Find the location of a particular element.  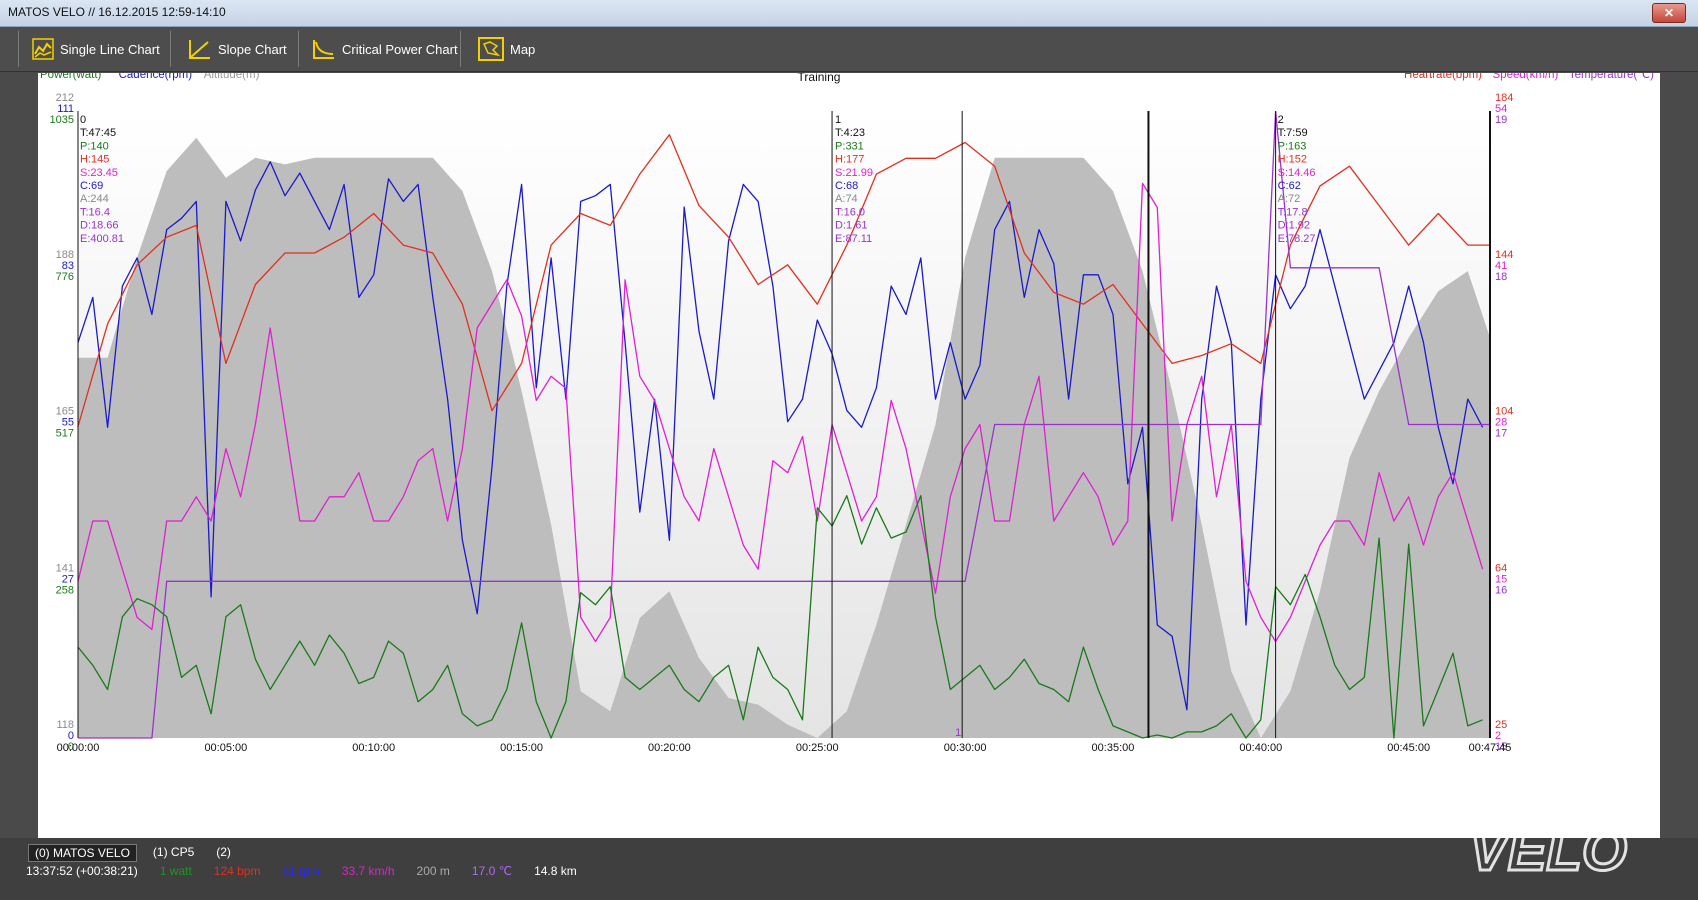

legend-right-item: Temperature(℃) is located at coordinates (1611, 77).